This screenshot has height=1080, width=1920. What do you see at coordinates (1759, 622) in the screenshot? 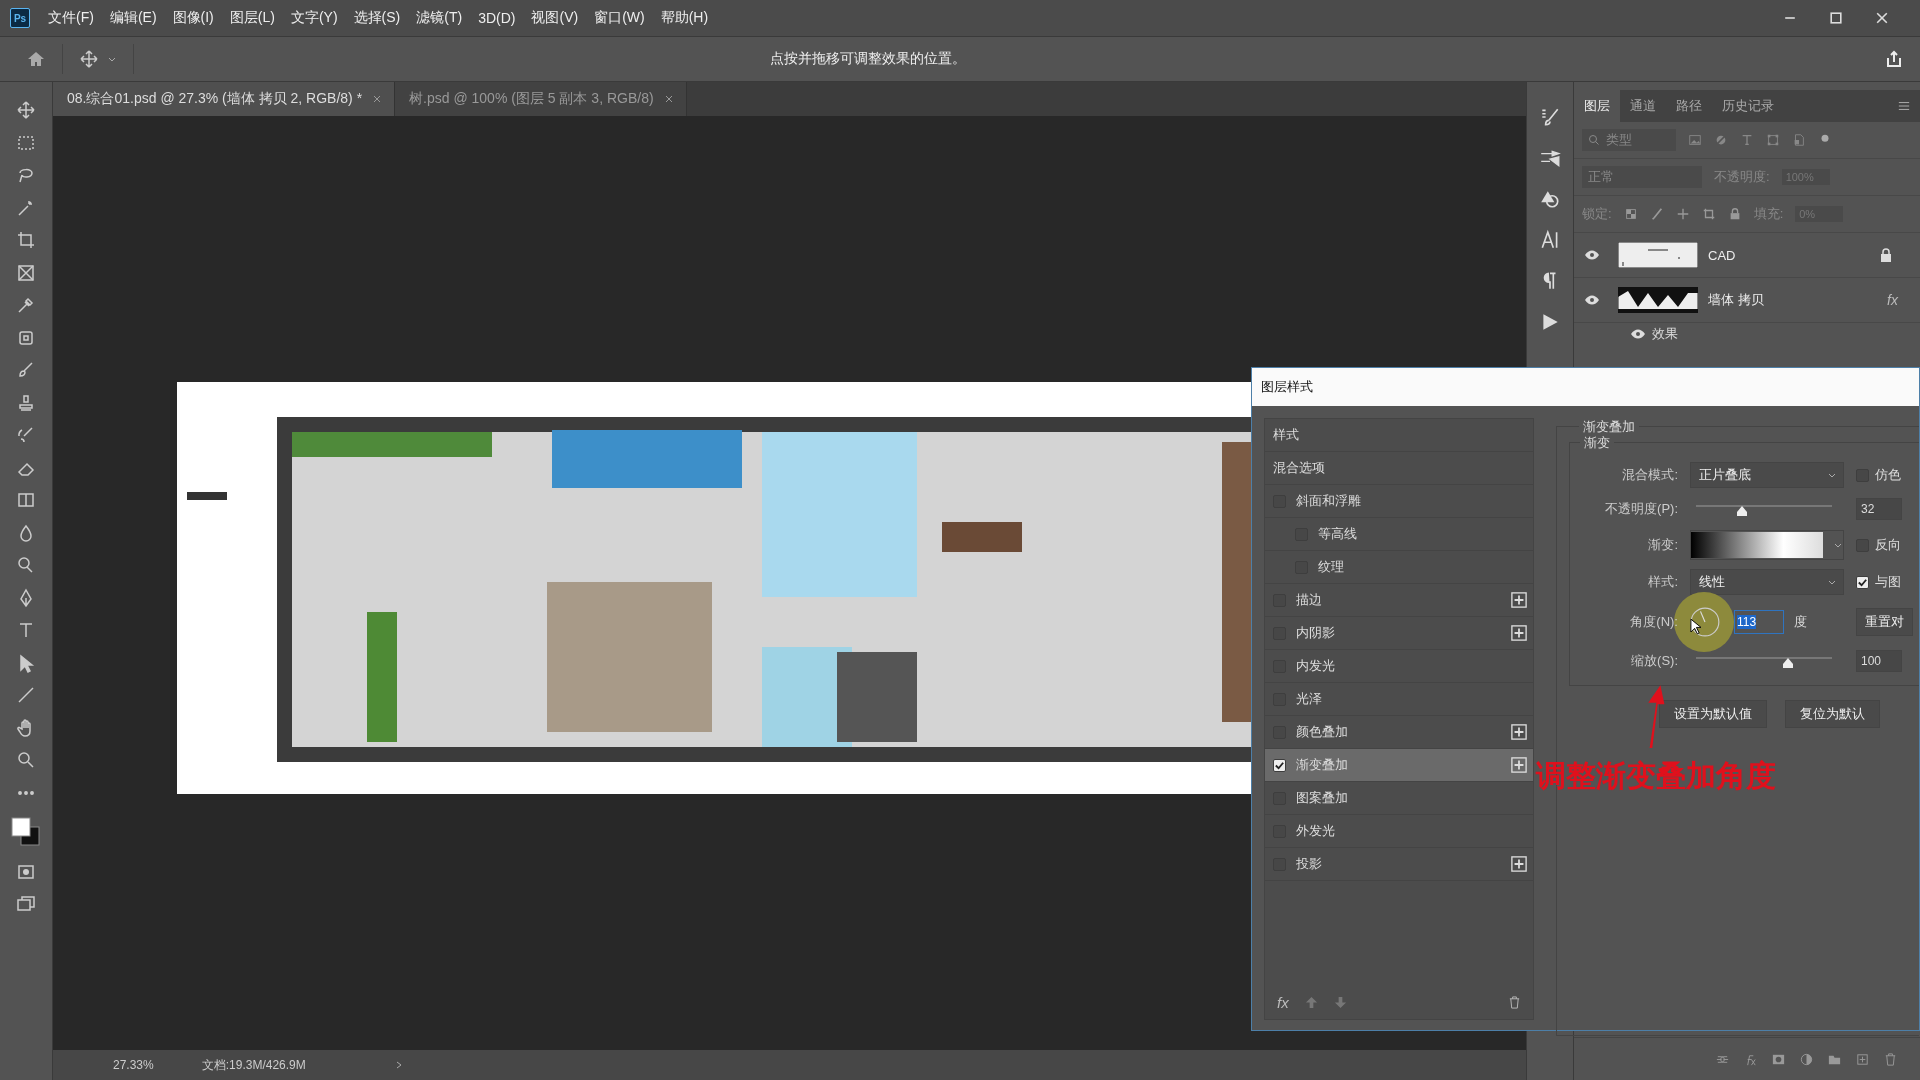
I see `angle-field: 113` at bounding box center [1759, 622].